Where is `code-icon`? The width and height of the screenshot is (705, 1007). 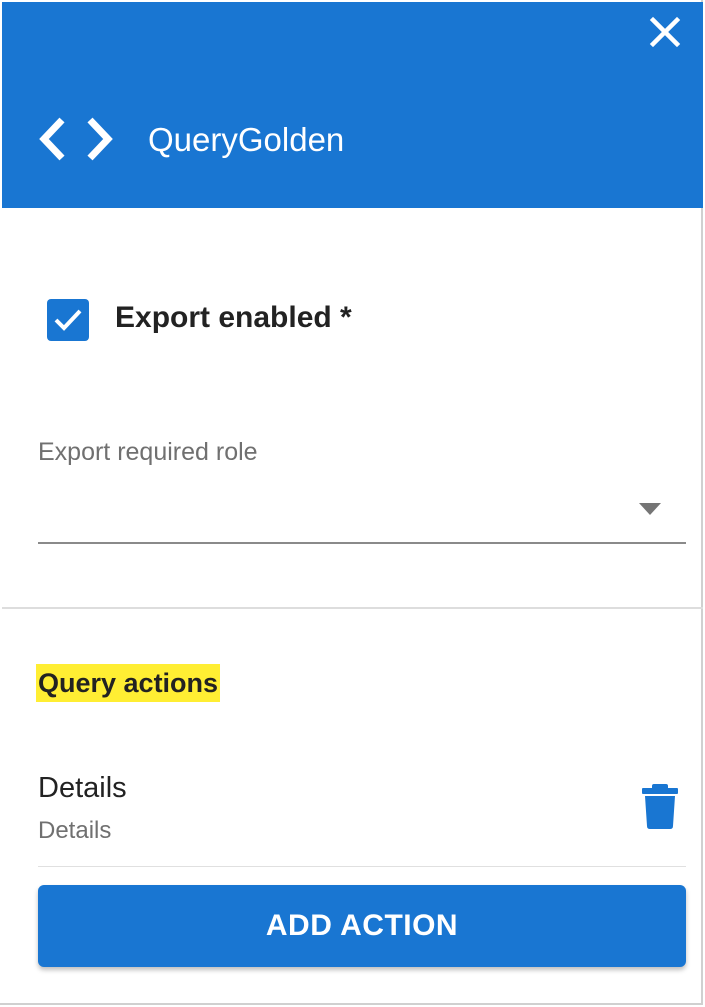
code-icon is located at coordinates (76, 139).